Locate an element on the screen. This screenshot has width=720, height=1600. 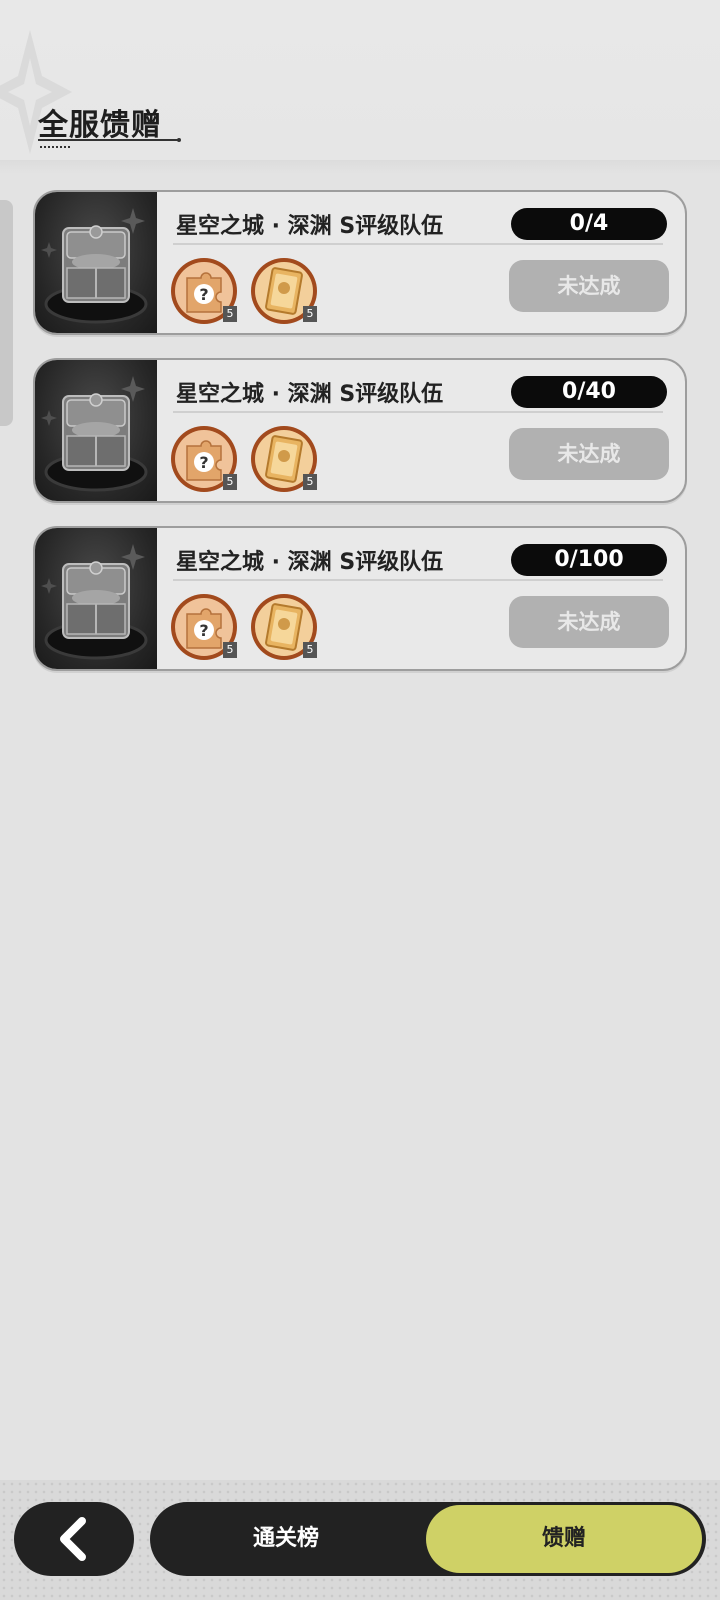
side-scroll-handle is located at coordinates (6, 313).